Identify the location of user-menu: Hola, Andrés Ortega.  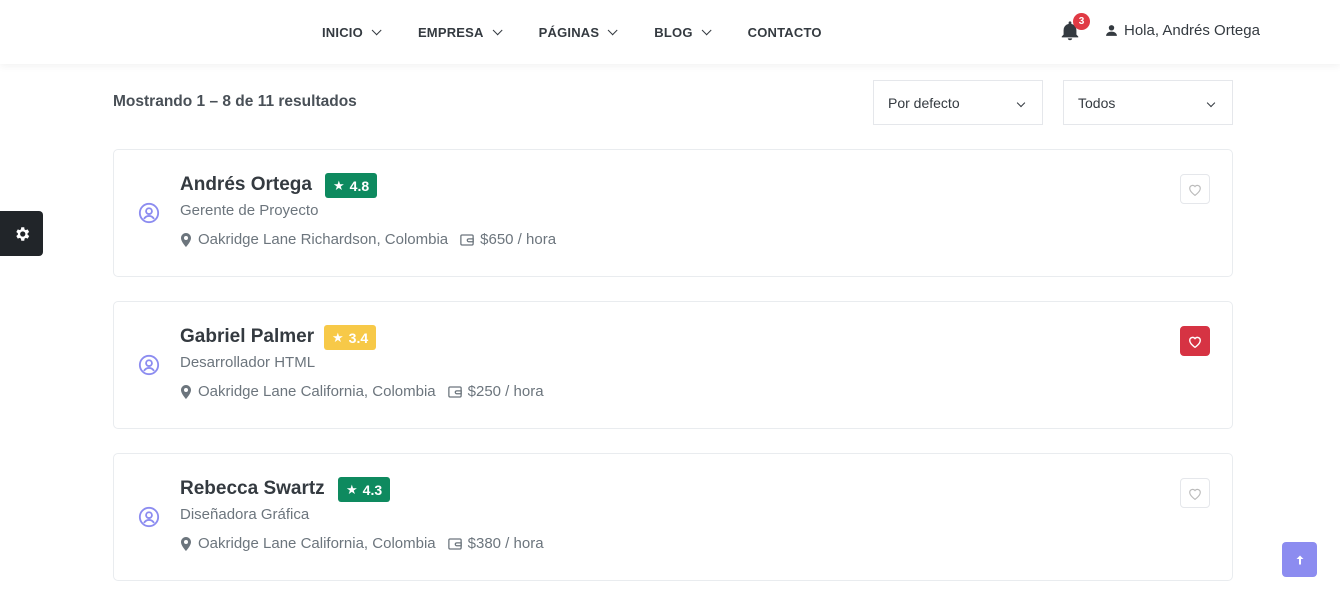
(1182, 30).